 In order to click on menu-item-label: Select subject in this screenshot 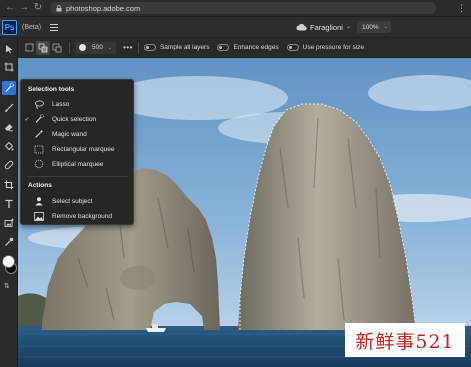, I will do `click(72, 201)`.